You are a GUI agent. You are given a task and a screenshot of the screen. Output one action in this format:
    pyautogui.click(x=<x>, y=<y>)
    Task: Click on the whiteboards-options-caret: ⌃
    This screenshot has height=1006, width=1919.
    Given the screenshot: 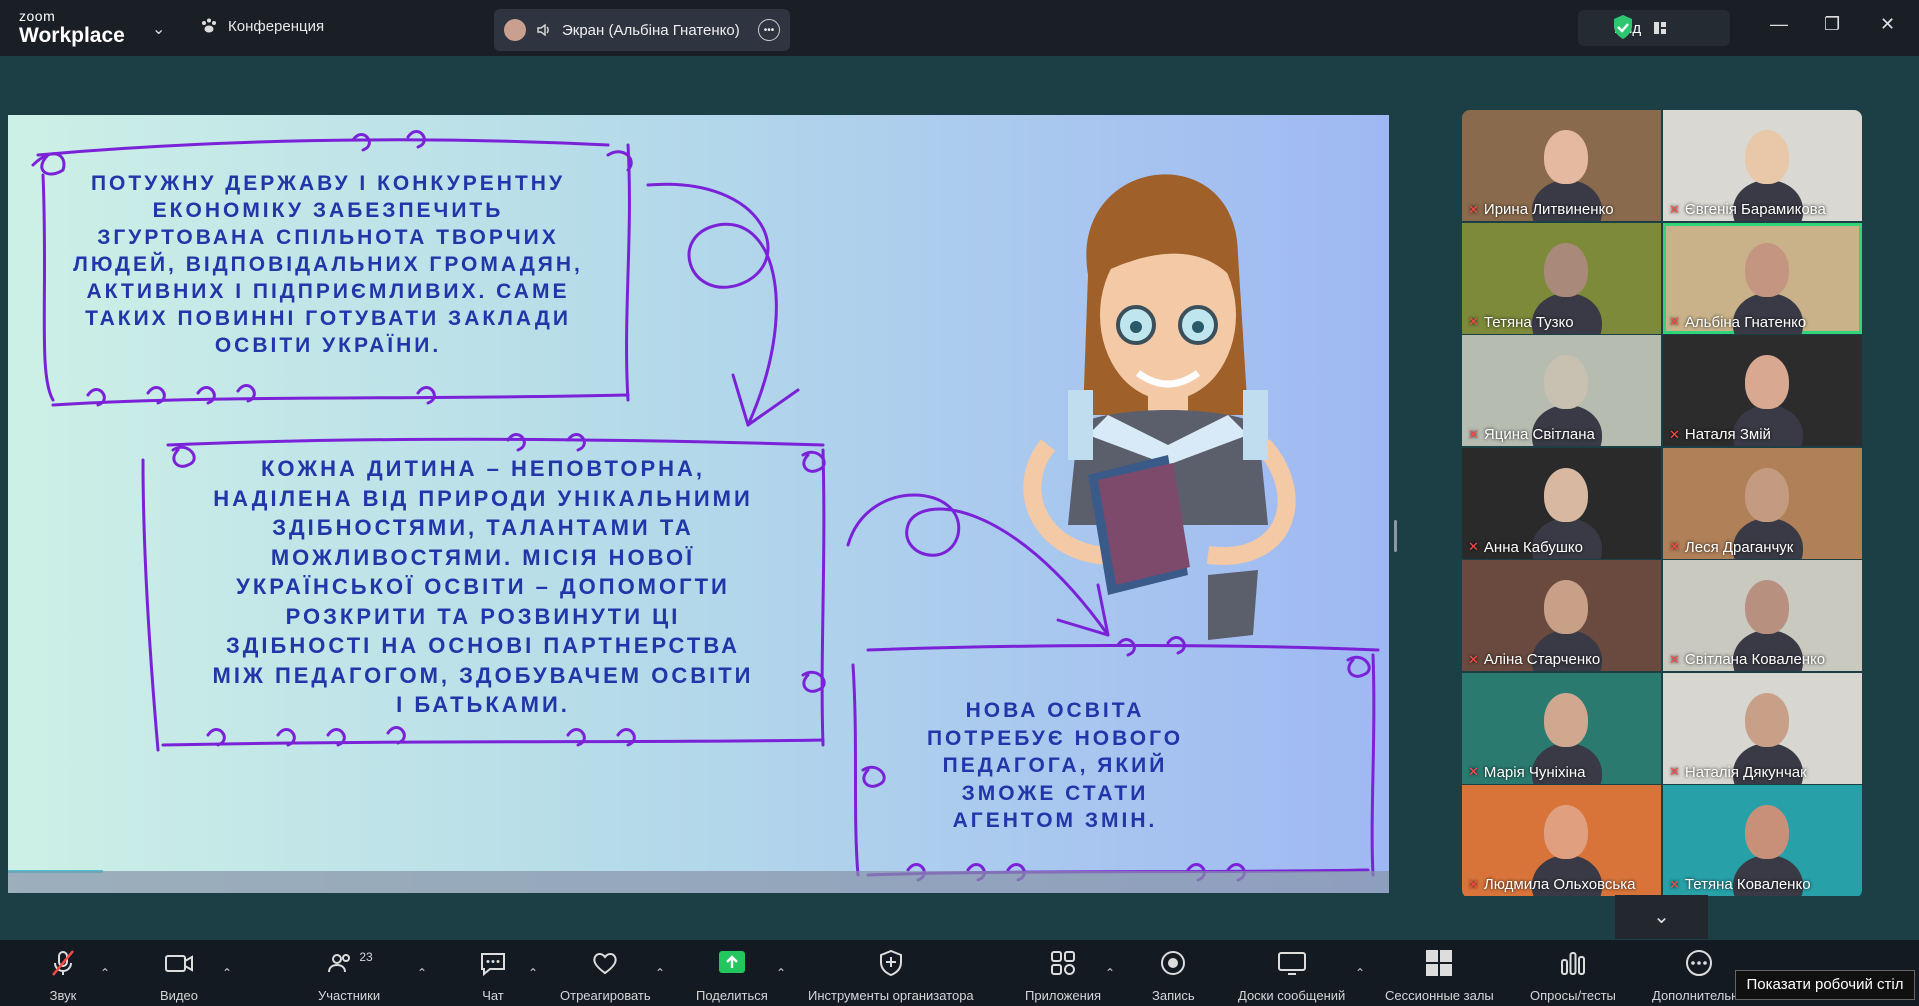 What is the action you would take?
    pyautogui.click(x=1360, y=973)
    